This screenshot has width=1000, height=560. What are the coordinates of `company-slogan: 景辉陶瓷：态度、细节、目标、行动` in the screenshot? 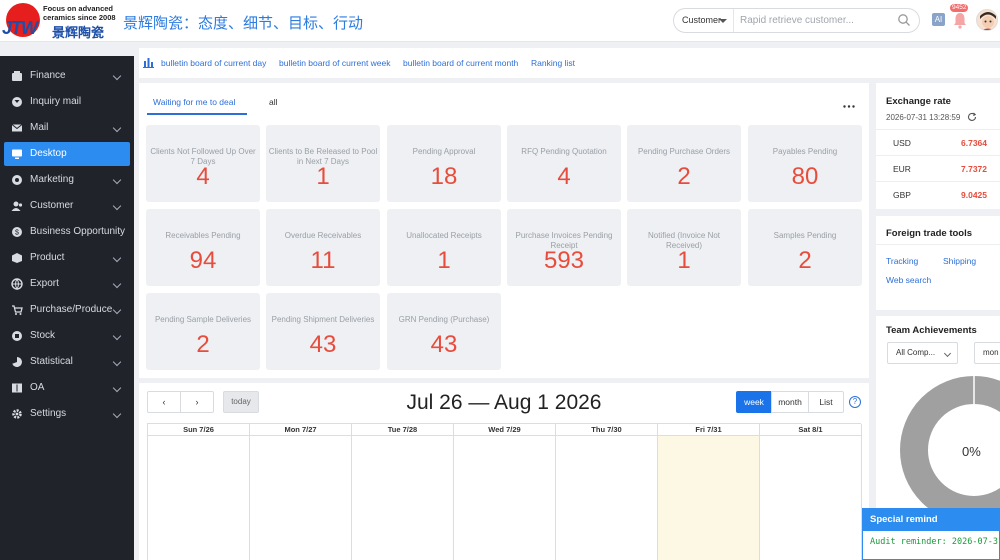 It's located at (243, 23).